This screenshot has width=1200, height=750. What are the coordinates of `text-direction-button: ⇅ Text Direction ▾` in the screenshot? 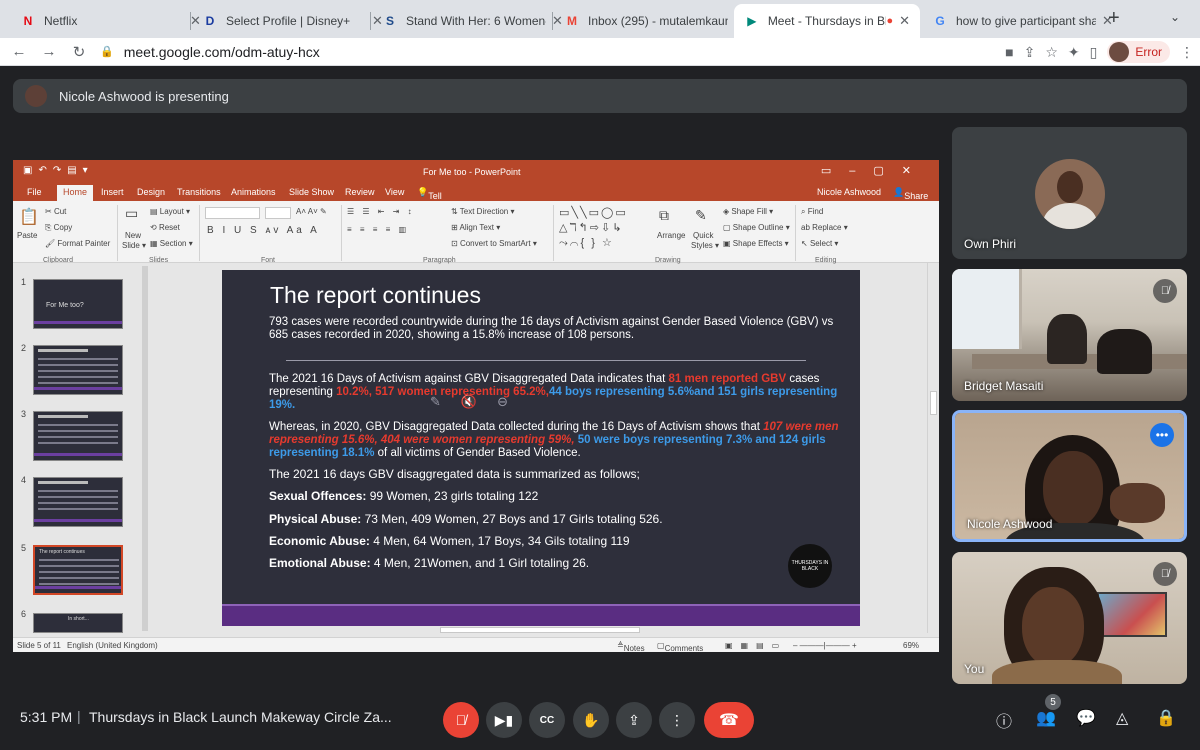 It's located at (483, 211).